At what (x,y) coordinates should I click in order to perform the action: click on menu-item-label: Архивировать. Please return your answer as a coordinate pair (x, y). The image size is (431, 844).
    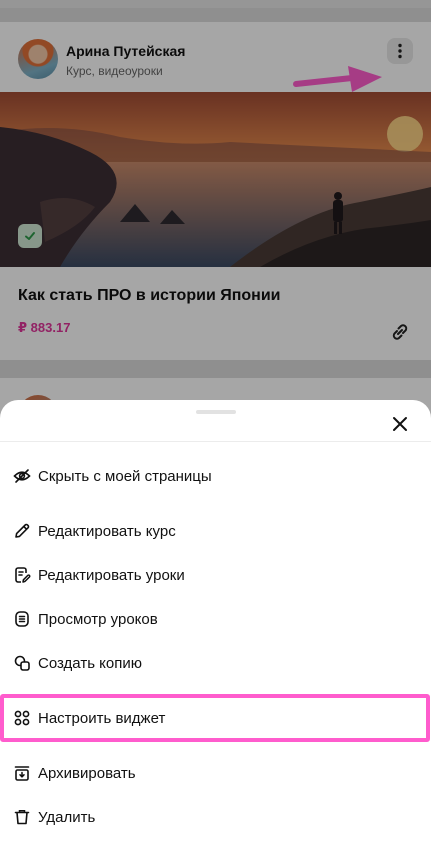
    Looking at the image, I should click on (87, 773).